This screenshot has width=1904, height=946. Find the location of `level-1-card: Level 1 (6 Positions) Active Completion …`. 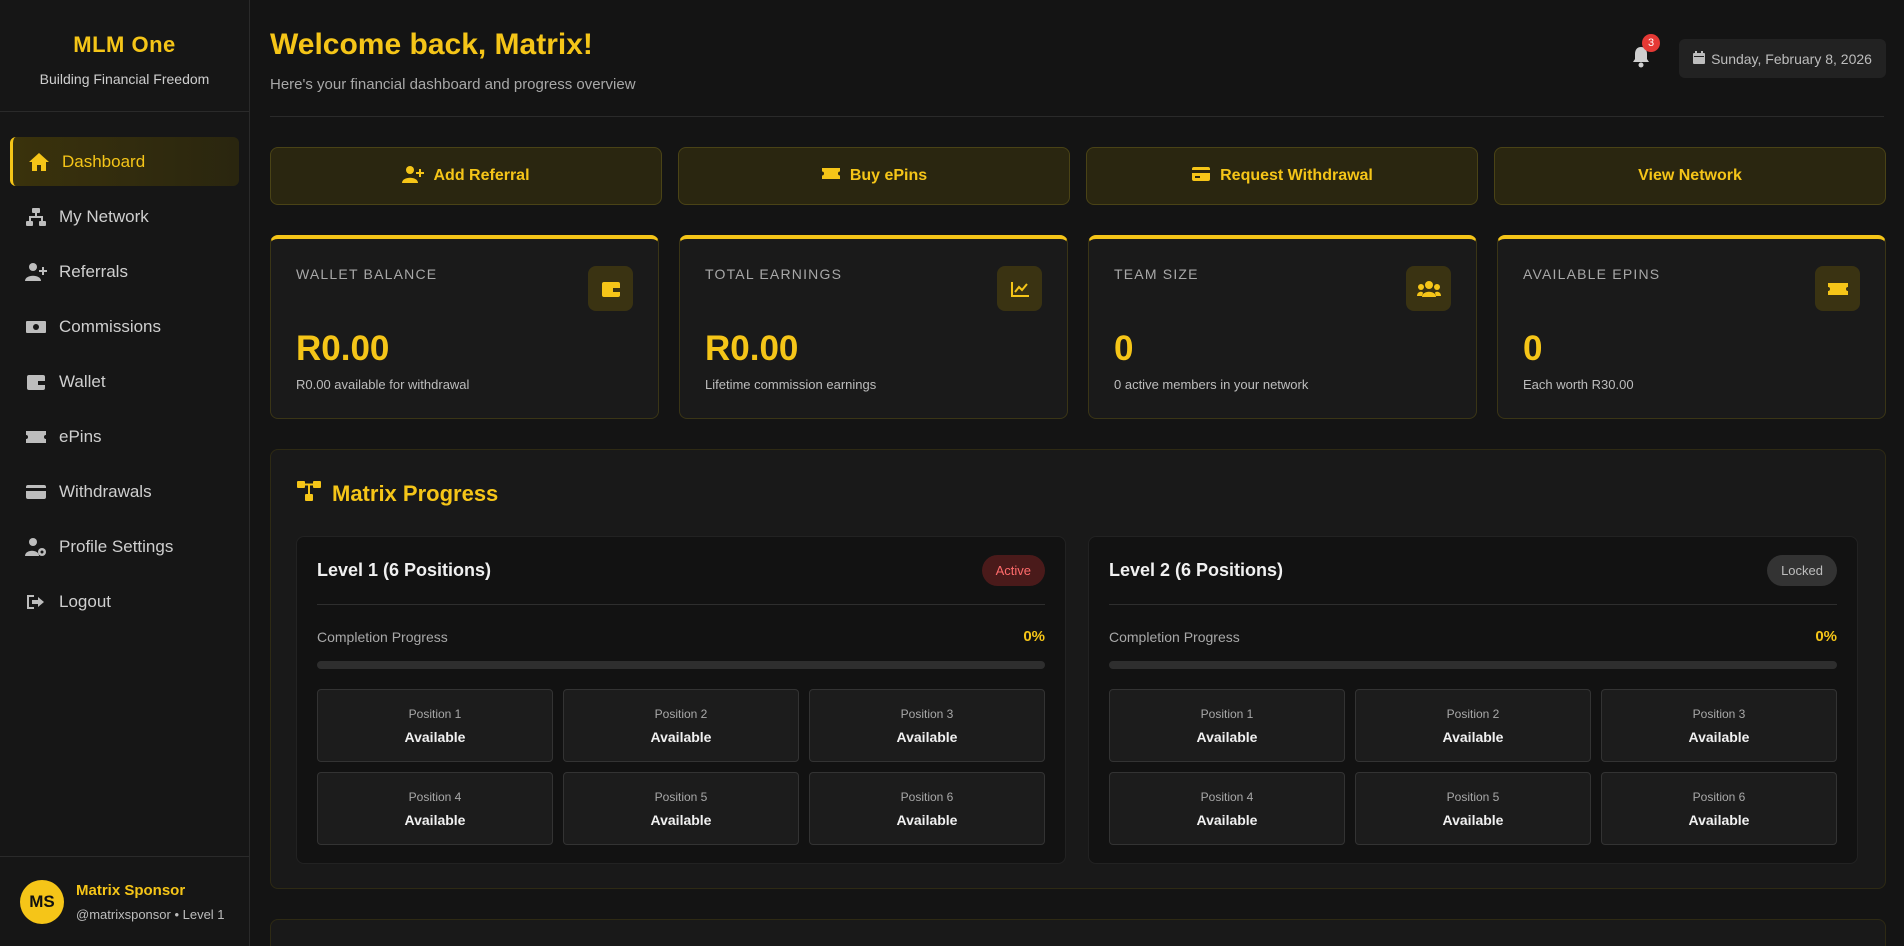

level-1-card: Level 1 (6 Positions) Active Completion … is located at coordinates (681, 700).